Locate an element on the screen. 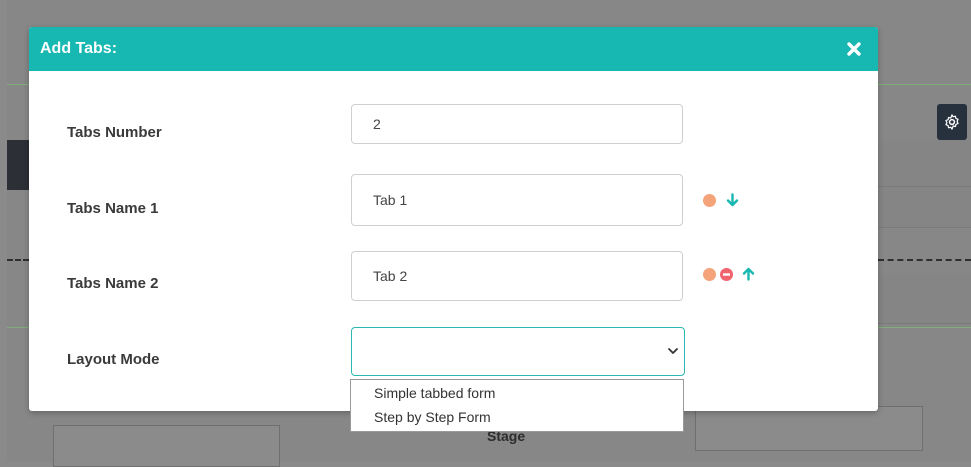 This screenshot has height=467, width=971. tabs-number-label: Tabs Number is located at coordinates (114, 132).